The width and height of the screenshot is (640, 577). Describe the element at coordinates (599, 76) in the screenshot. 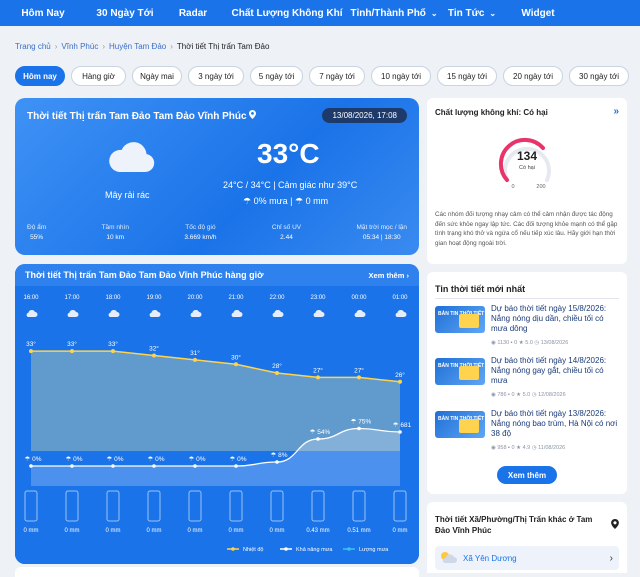

I see `tab-period: 30 ngày tới` at that location.